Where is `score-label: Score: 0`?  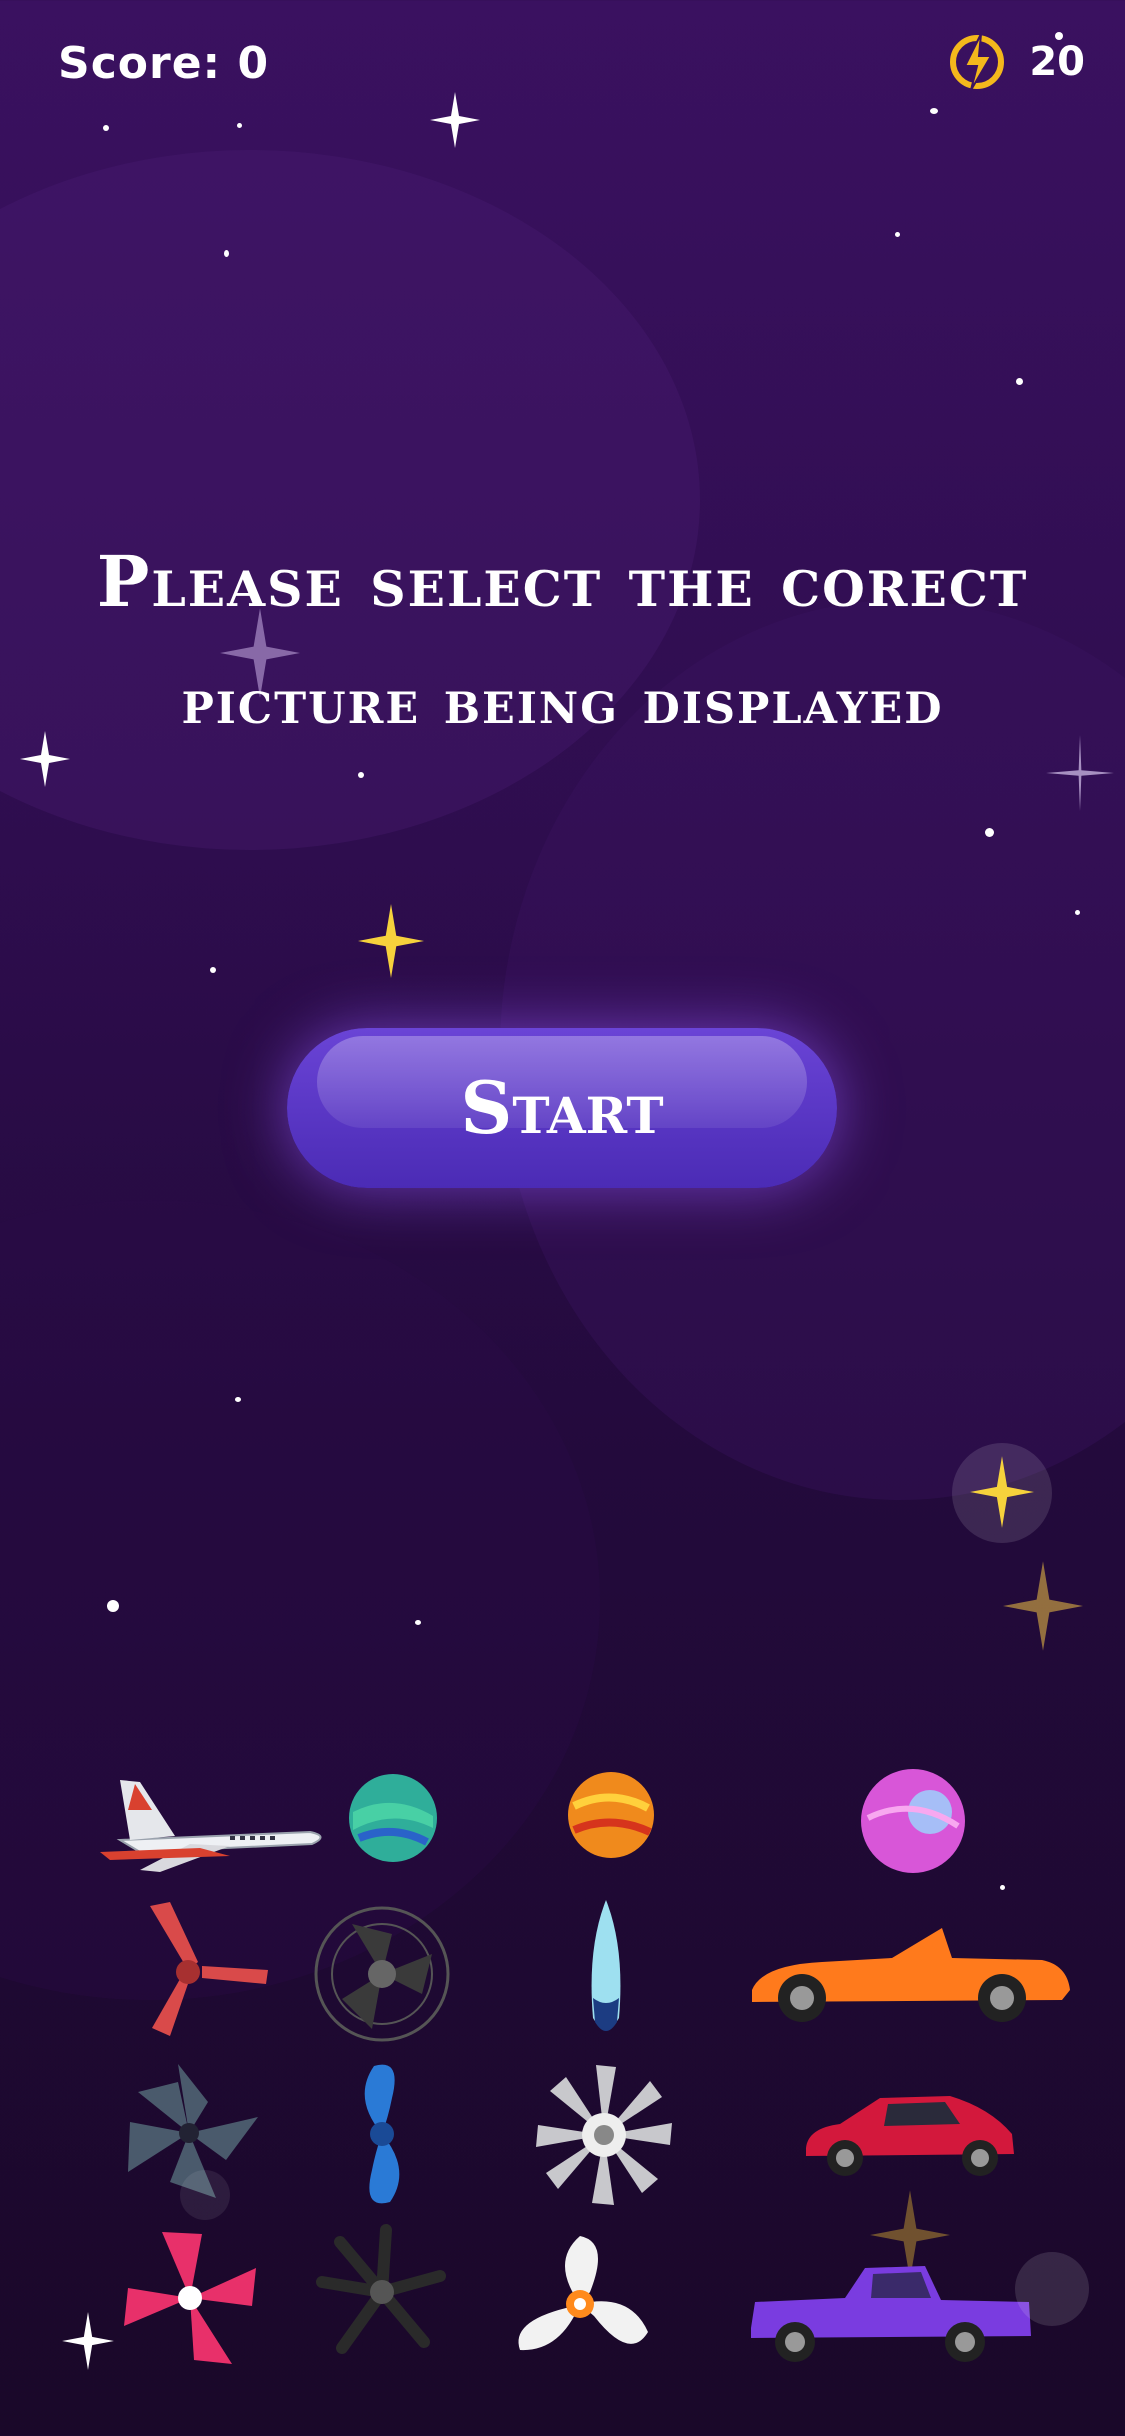
score-label: Score: 0 is located at coordinates (164, 63).